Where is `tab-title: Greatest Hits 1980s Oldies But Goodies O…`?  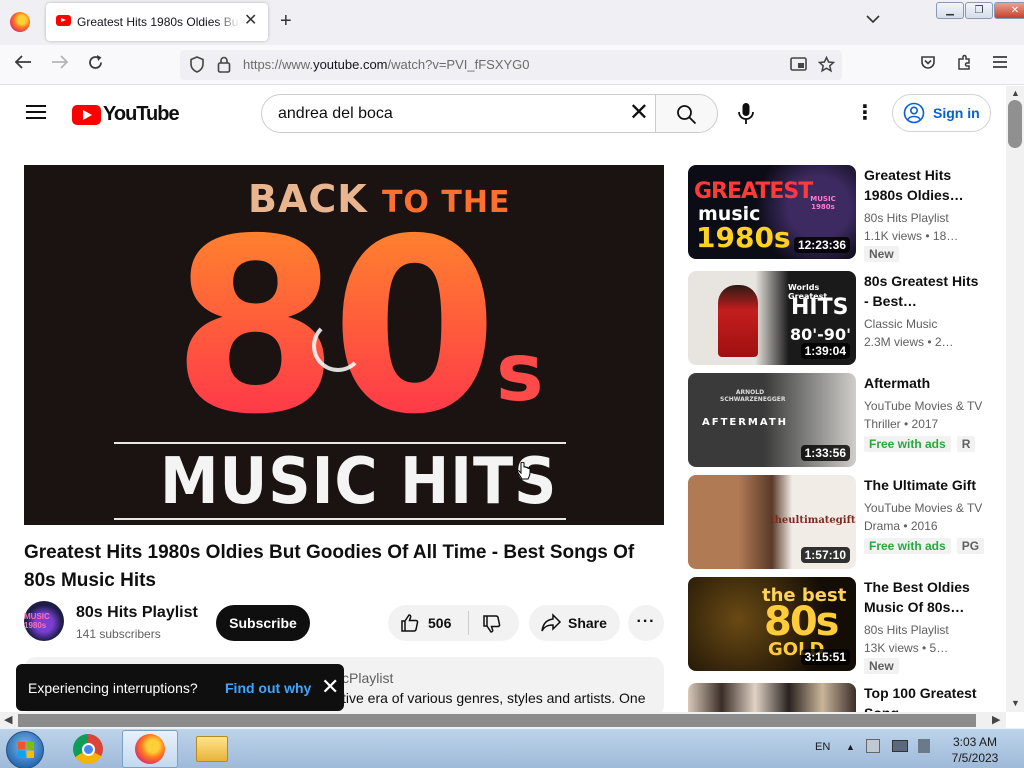 tab-title: Greatest Hits 1980s Oldies But Goodies O… is located at coordinates (158, 22).